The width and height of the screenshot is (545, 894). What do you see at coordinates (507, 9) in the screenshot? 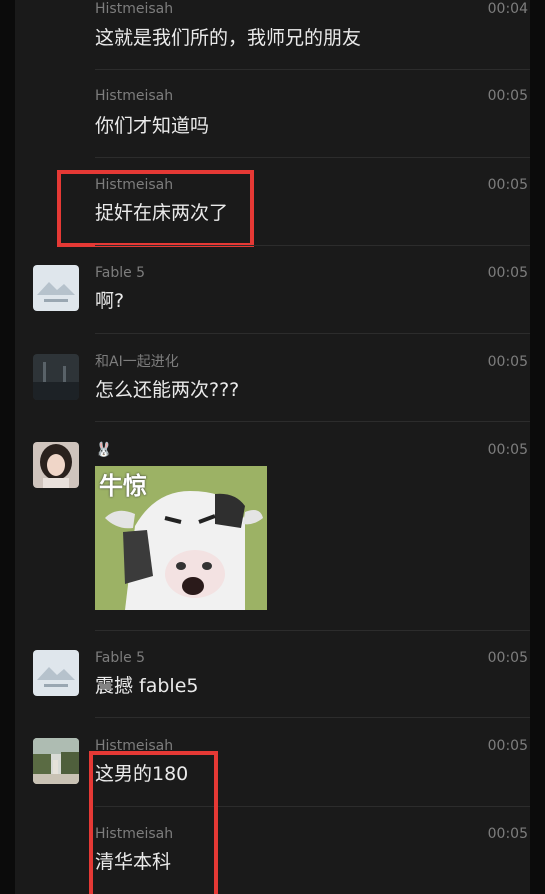
I see `timestamp: 00:04` at bounding box center [507, 9].